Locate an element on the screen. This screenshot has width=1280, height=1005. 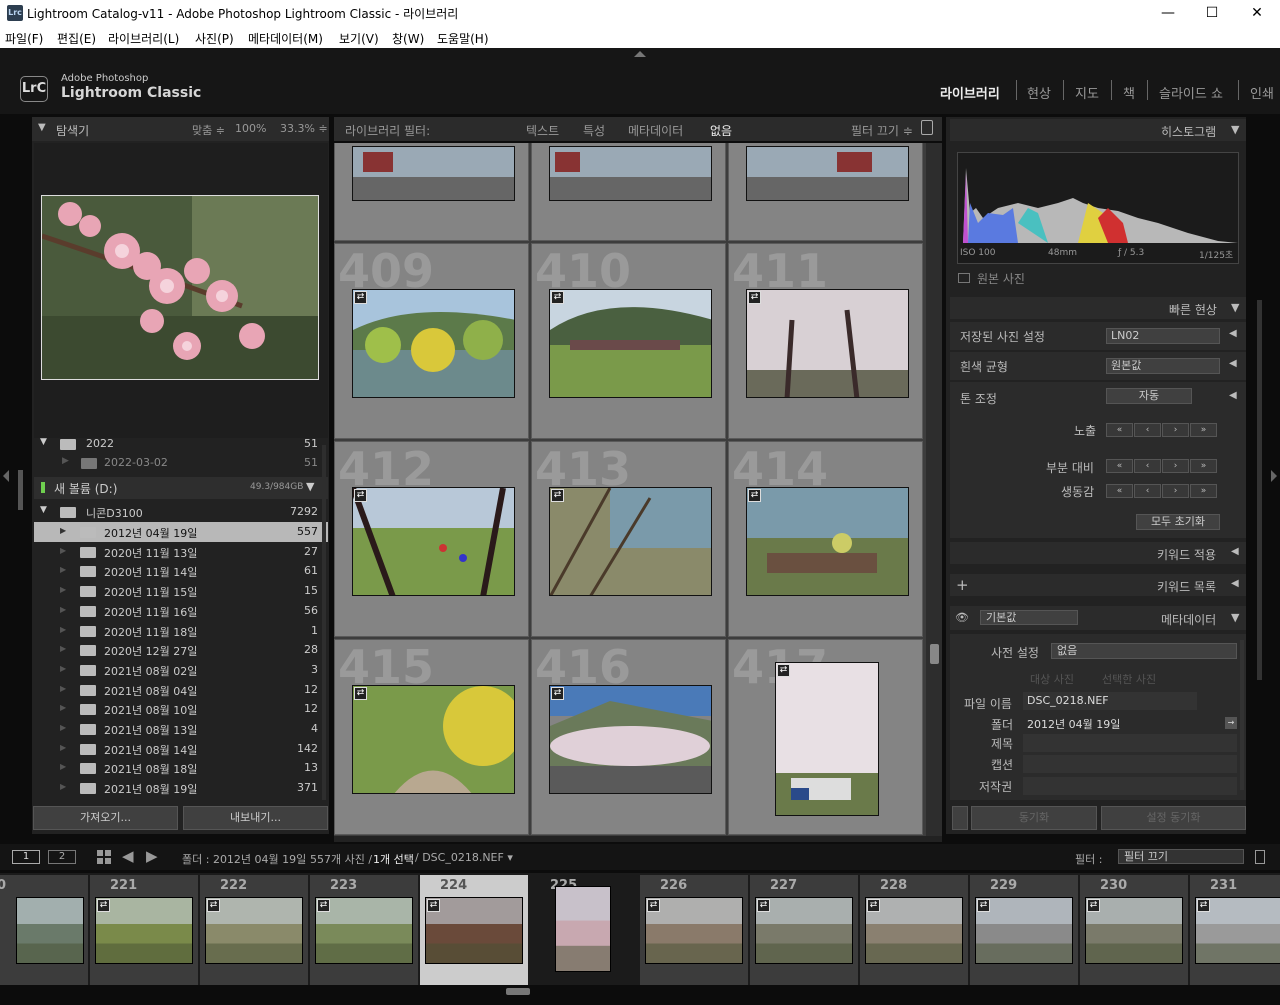
folder-item: ▶ 2021년 08월 10일 12 is located at coordinates (181, 709).